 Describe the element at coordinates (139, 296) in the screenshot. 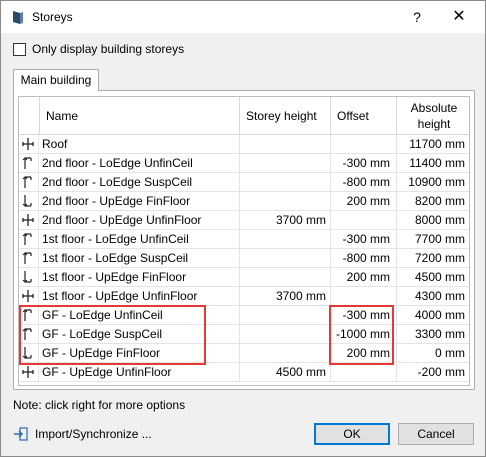

I see `storey-name-cell: 1st floor - UpEdge UnfinFloor` at that location.